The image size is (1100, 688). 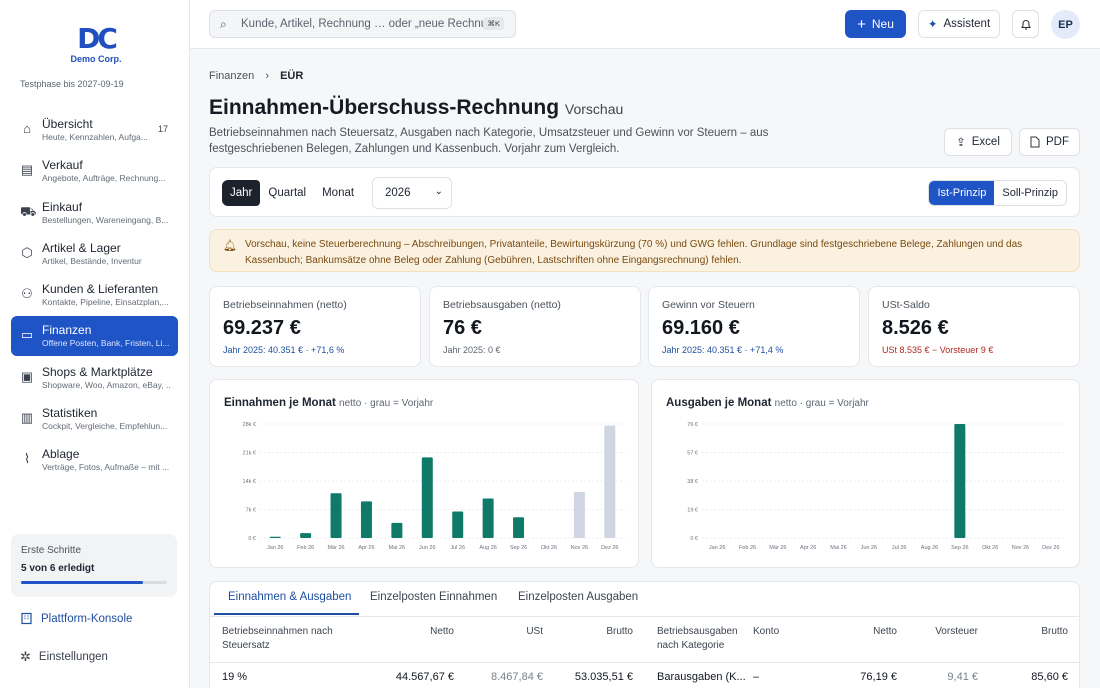 I want to click on kpi-label: USt-Saldo, so click(x=906, y=305).